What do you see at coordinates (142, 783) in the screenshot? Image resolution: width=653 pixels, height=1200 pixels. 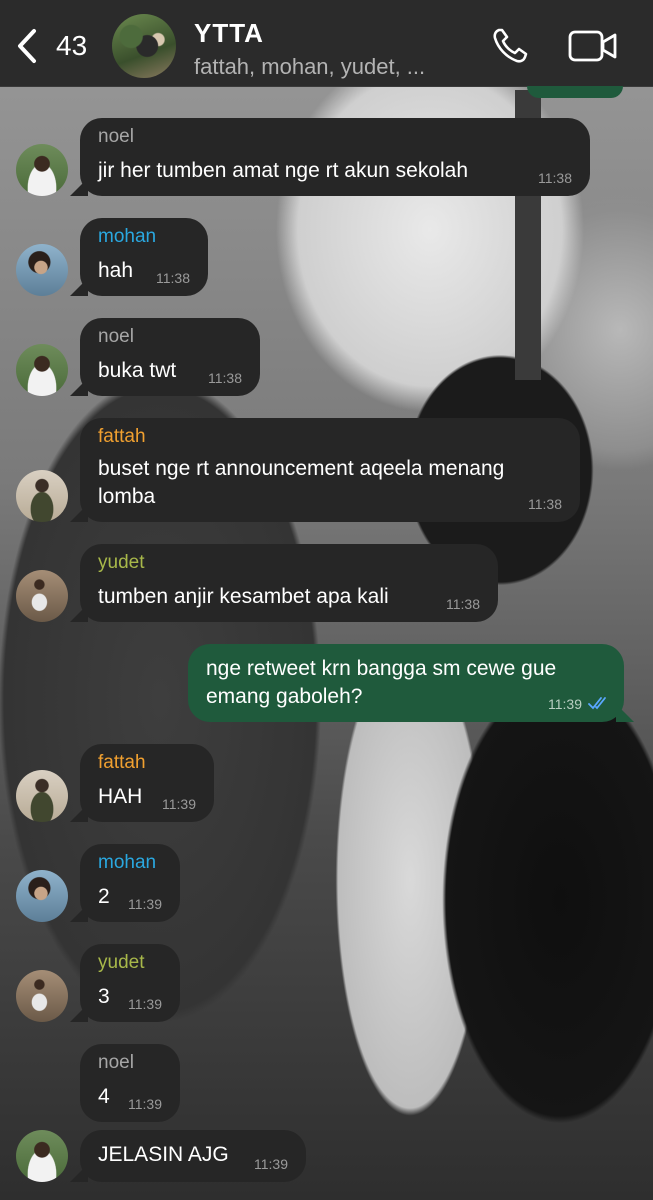 I see `message-bubble: fattah HAH 11:39` at bounding box center [142, 783].